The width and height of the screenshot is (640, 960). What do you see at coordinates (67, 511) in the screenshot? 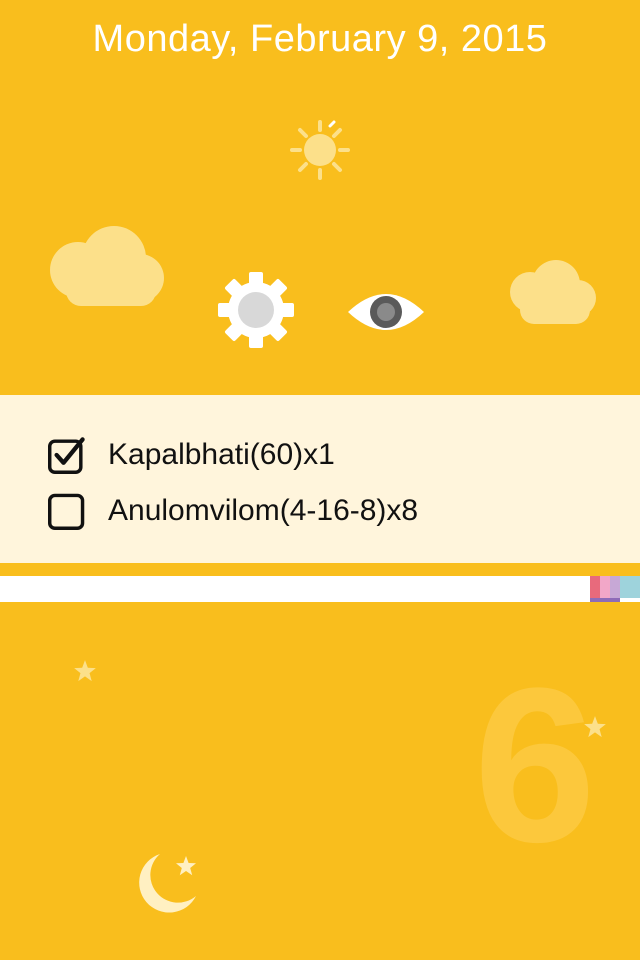
I see `checkbox-unchecked-icon` at bounding box center [67, 511].